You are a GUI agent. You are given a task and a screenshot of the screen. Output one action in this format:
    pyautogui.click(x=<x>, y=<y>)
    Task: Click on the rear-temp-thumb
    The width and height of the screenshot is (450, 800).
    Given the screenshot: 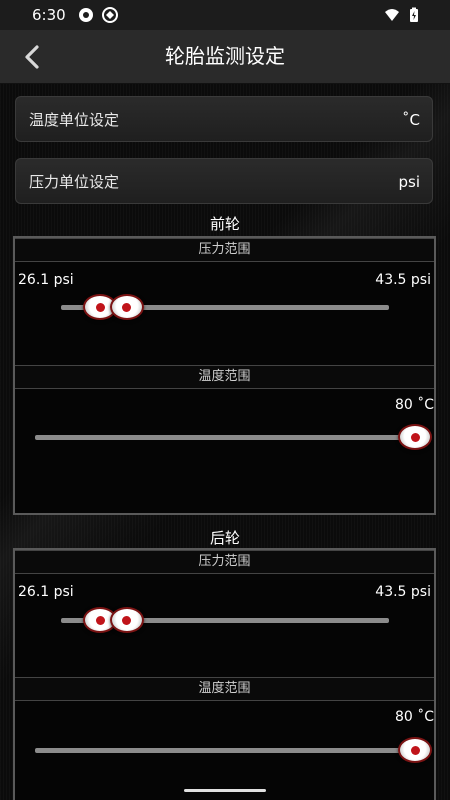 What is the action you would take?
    pyautogui.click(x=415, y=750)
    